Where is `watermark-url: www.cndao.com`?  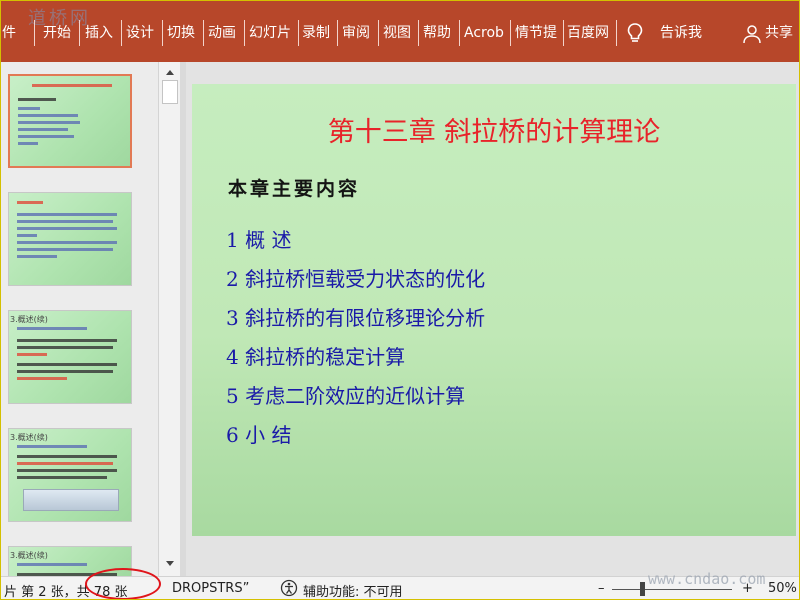 watermark-url: www.cndao.com is located at coordinates (707, 579).